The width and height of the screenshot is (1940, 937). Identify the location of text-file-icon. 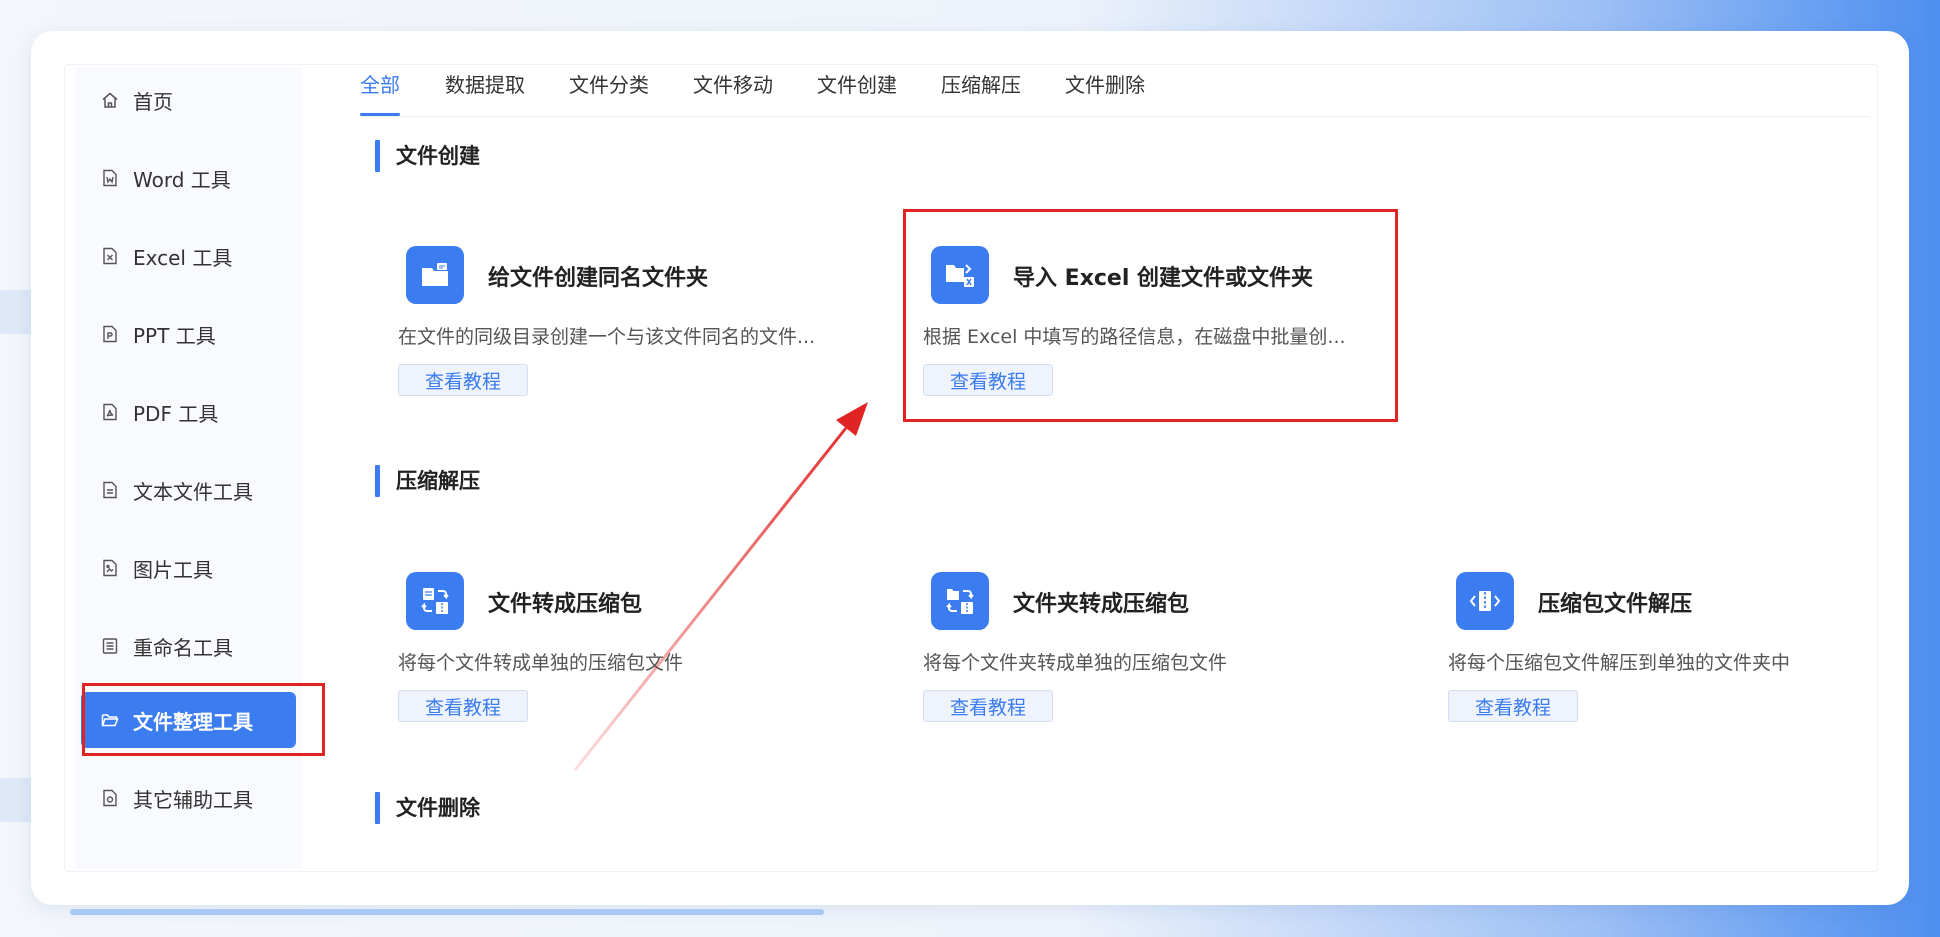
(110, 490).